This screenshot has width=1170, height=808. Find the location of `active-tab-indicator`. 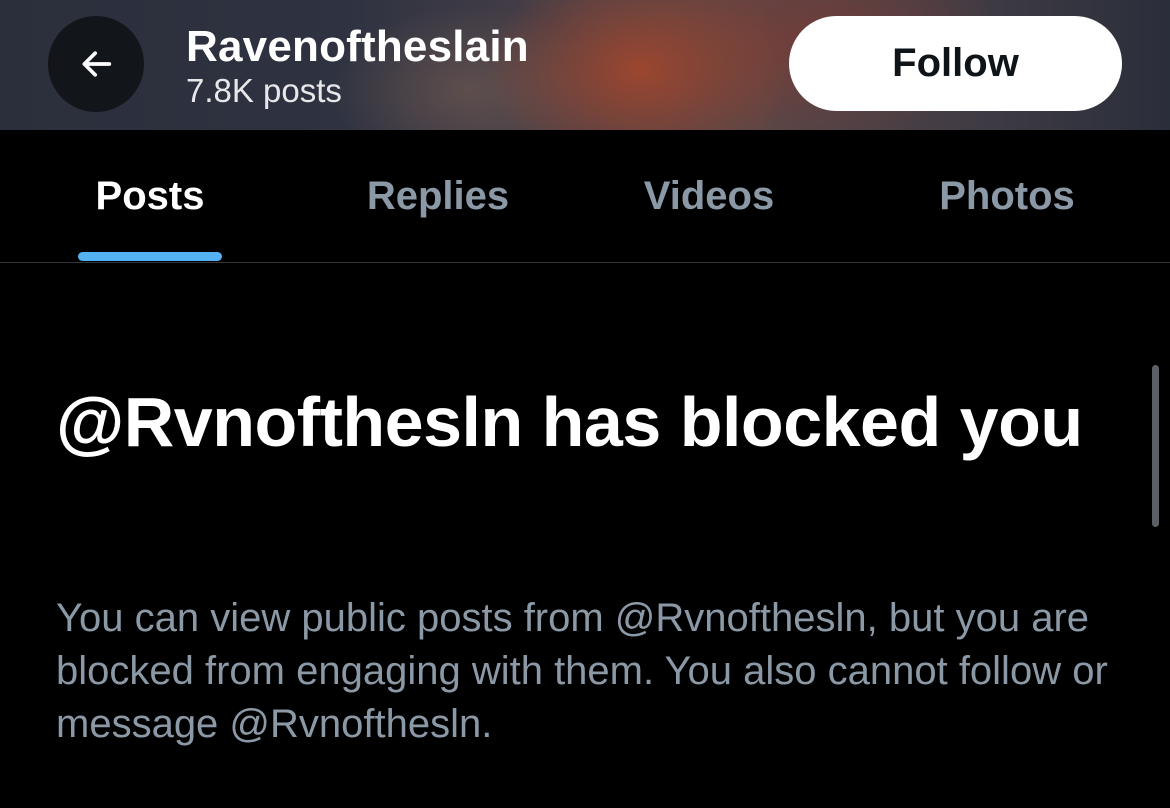

active-tab-indicator is located at coordinates (150, 256).